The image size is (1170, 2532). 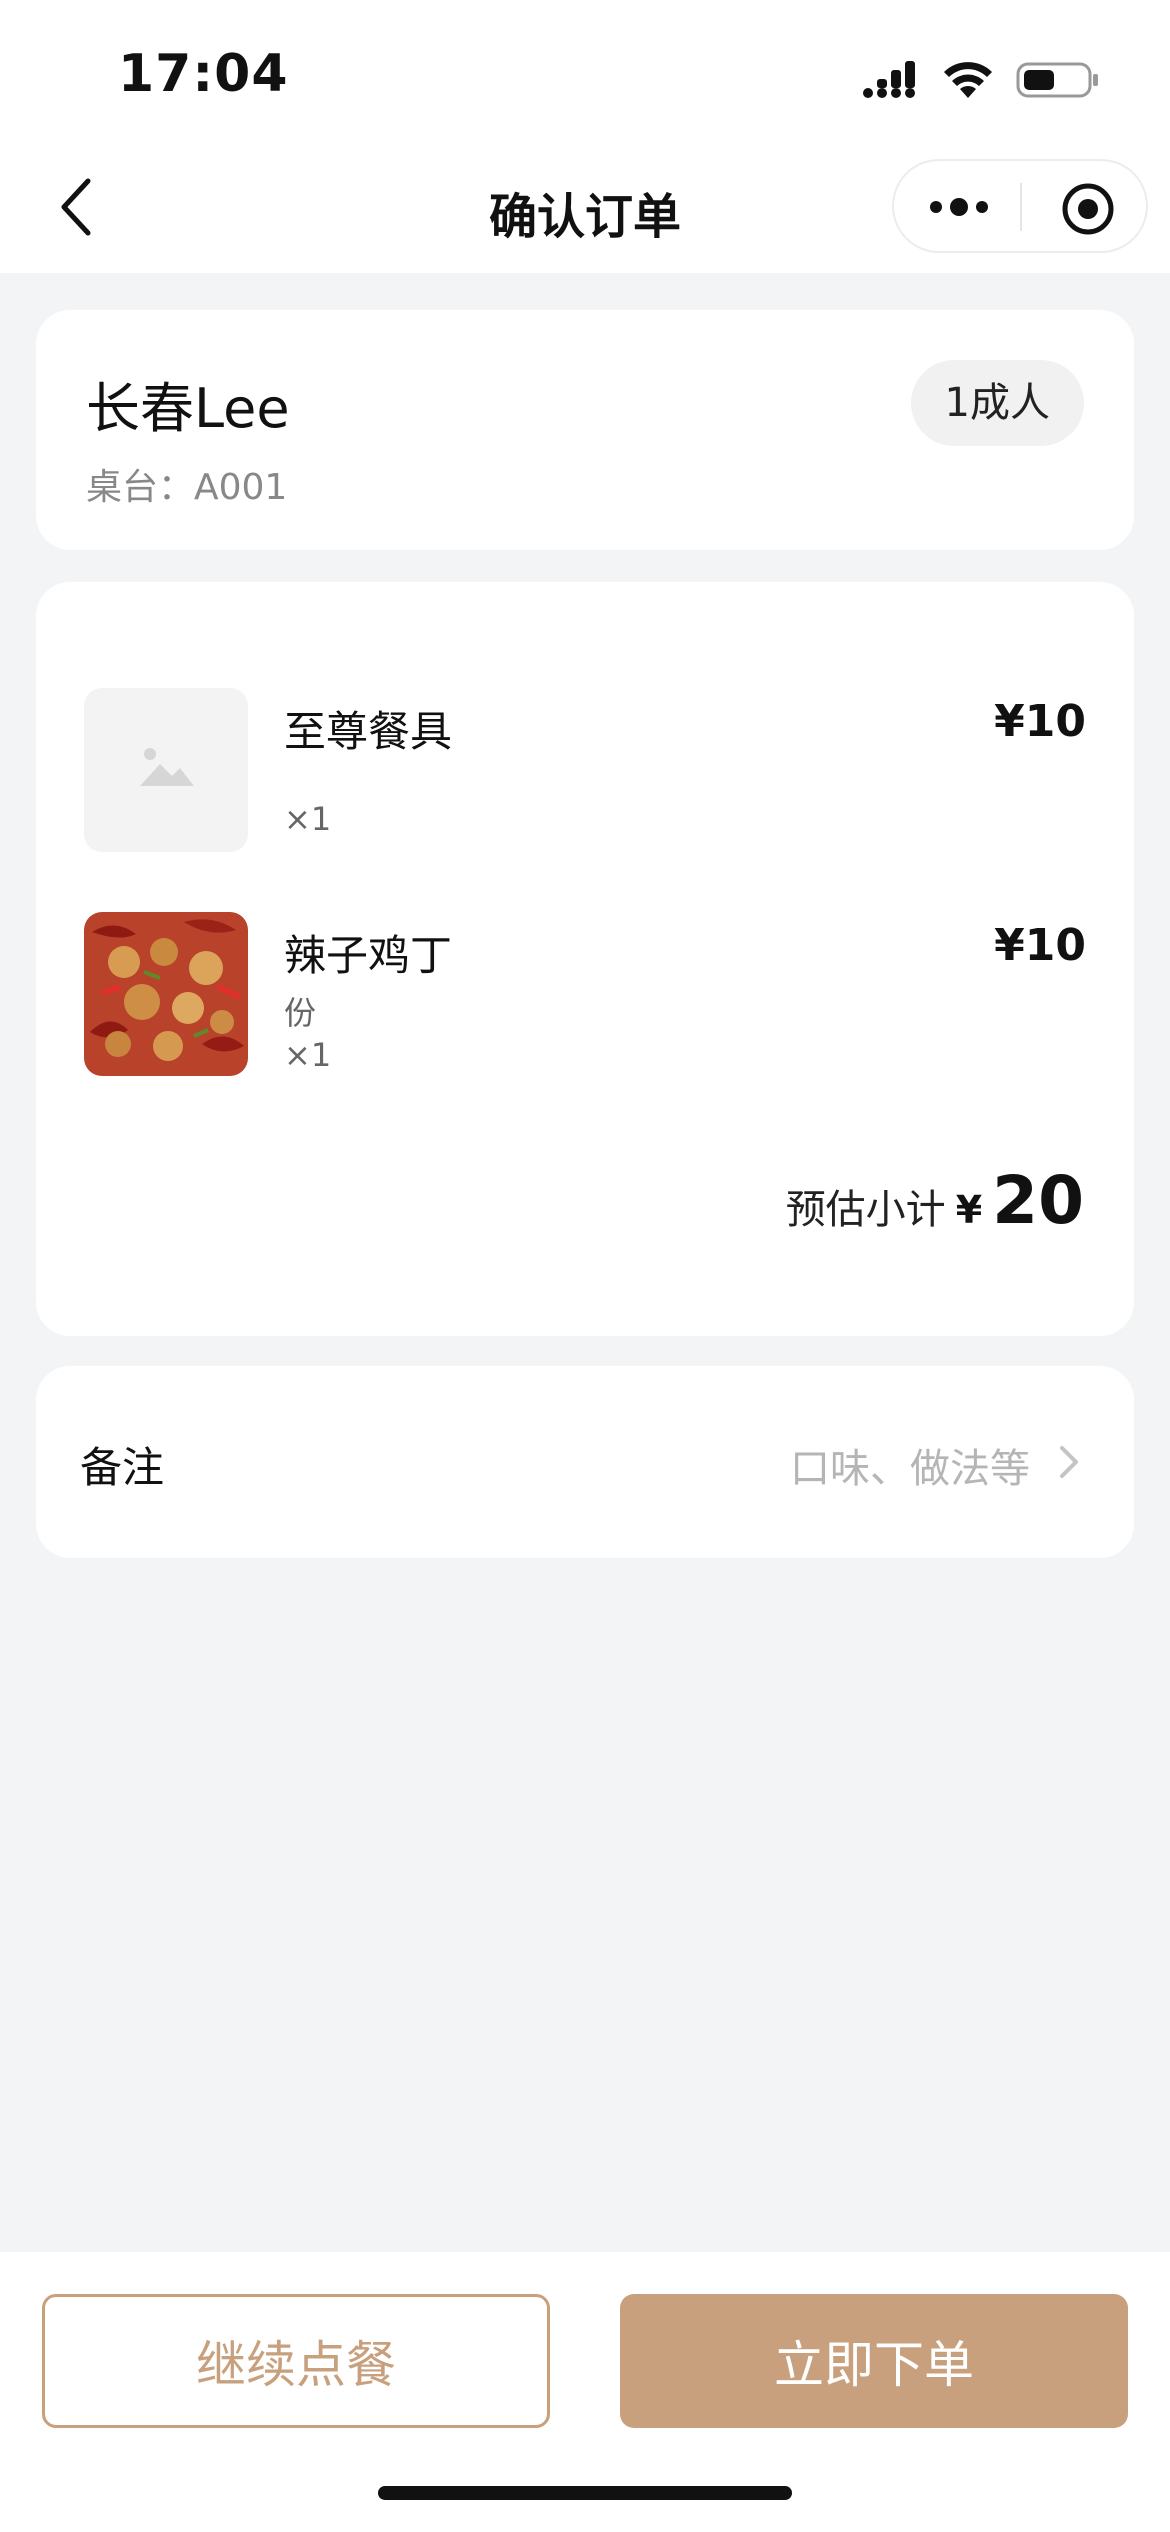 I want to click on remark-label: 备注, so click(x=122, y=1467).